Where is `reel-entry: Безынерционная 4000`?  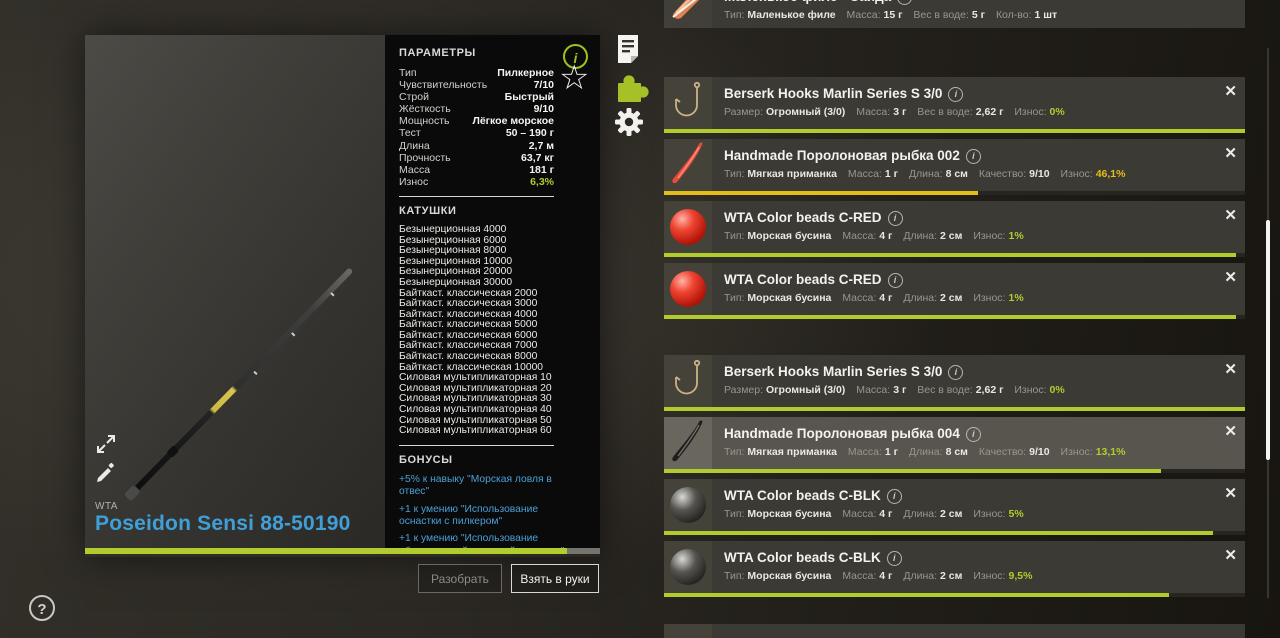
reel-entry: Безынерционная 4000 is located at coordinates (453, 229).